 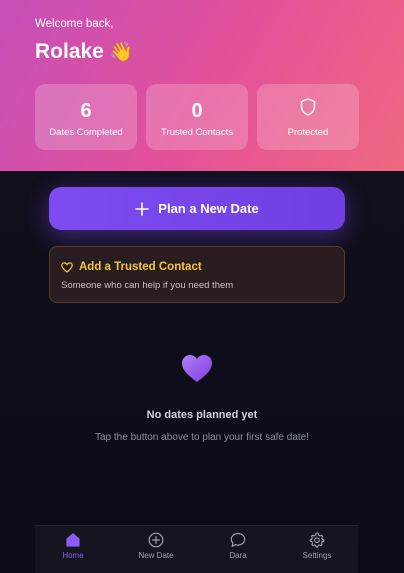 What do you see at coordinates (156, 540) in the screenshot?
I see `plus-circle-icon` at bounding box center [156, 540].